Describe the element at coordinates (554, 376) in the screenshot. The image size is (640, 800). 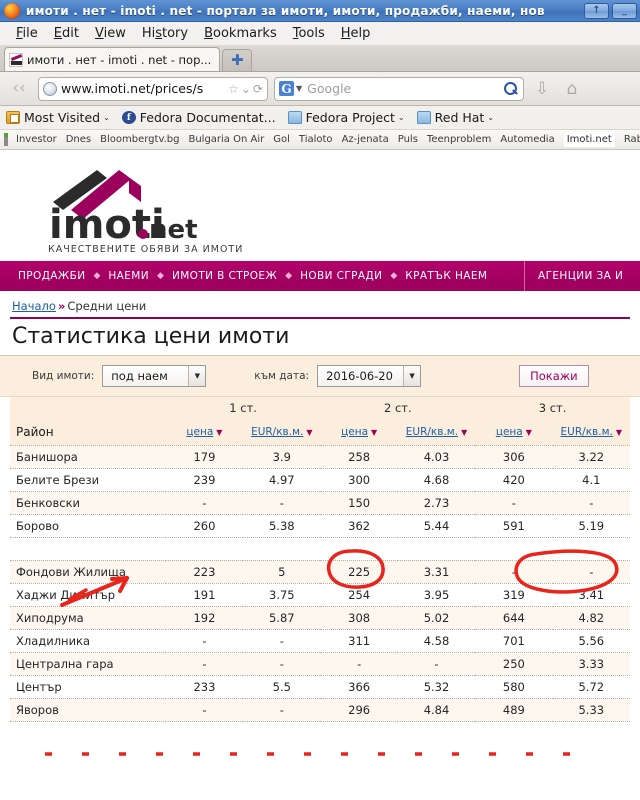
I see `show-button: Покажи` at that location.